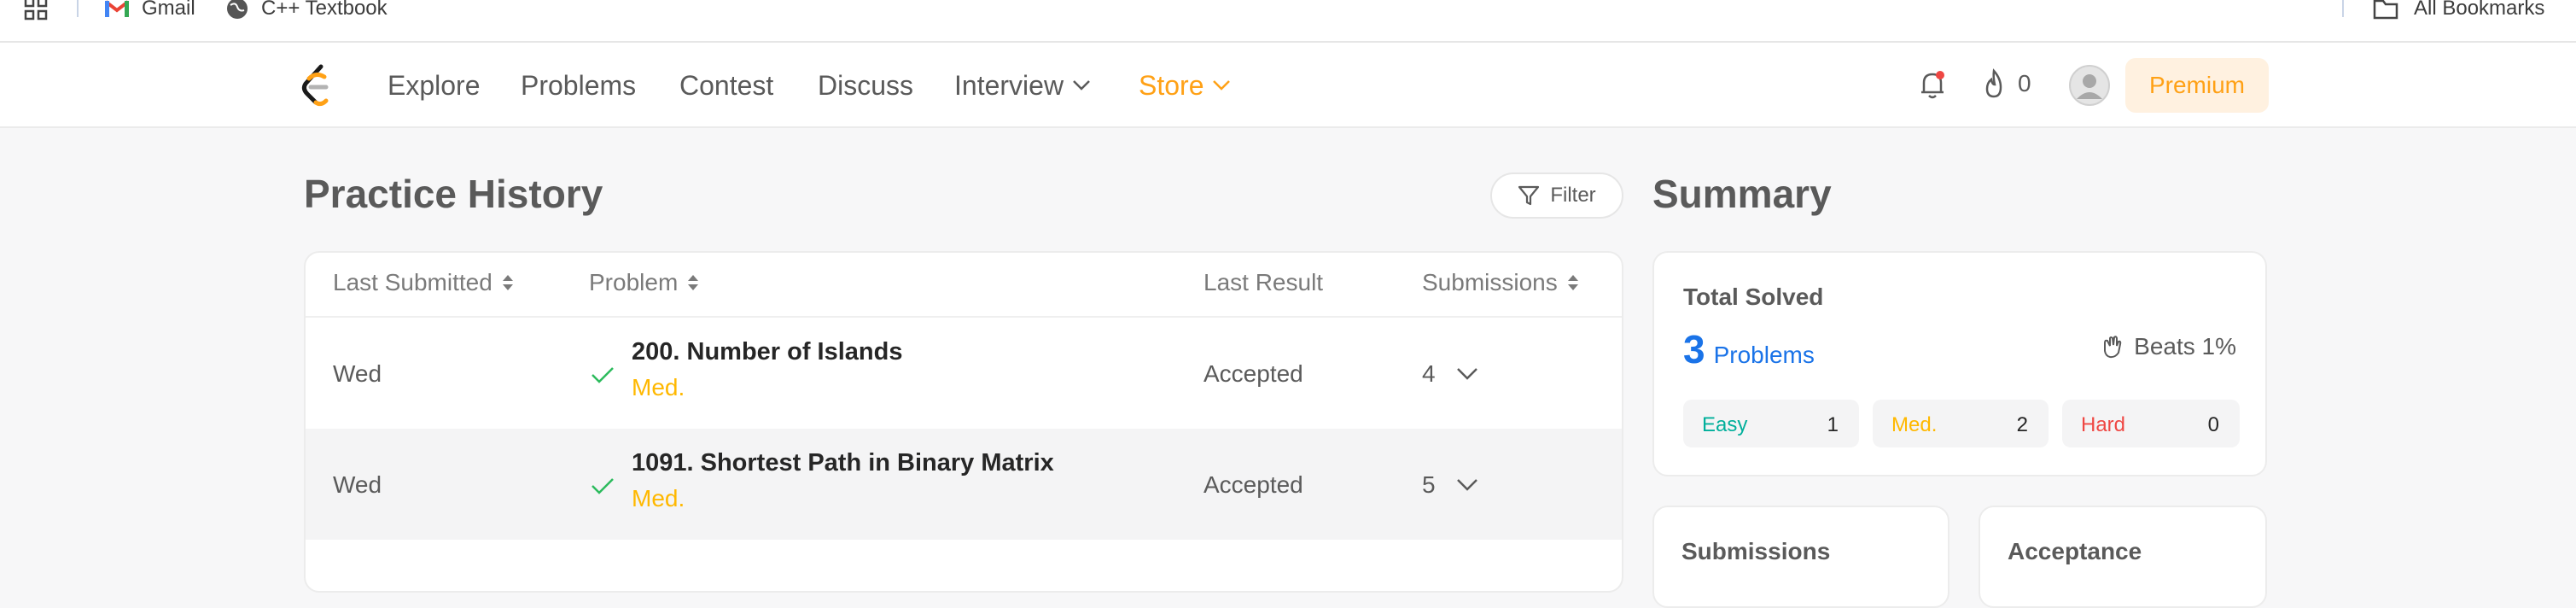 This screenshot has width=2576, height=608. What do you see at coordinates (324, 10) in the screenshot?
I see `bookmark-label: C++ Textbook` at bounding box center [324, 10].